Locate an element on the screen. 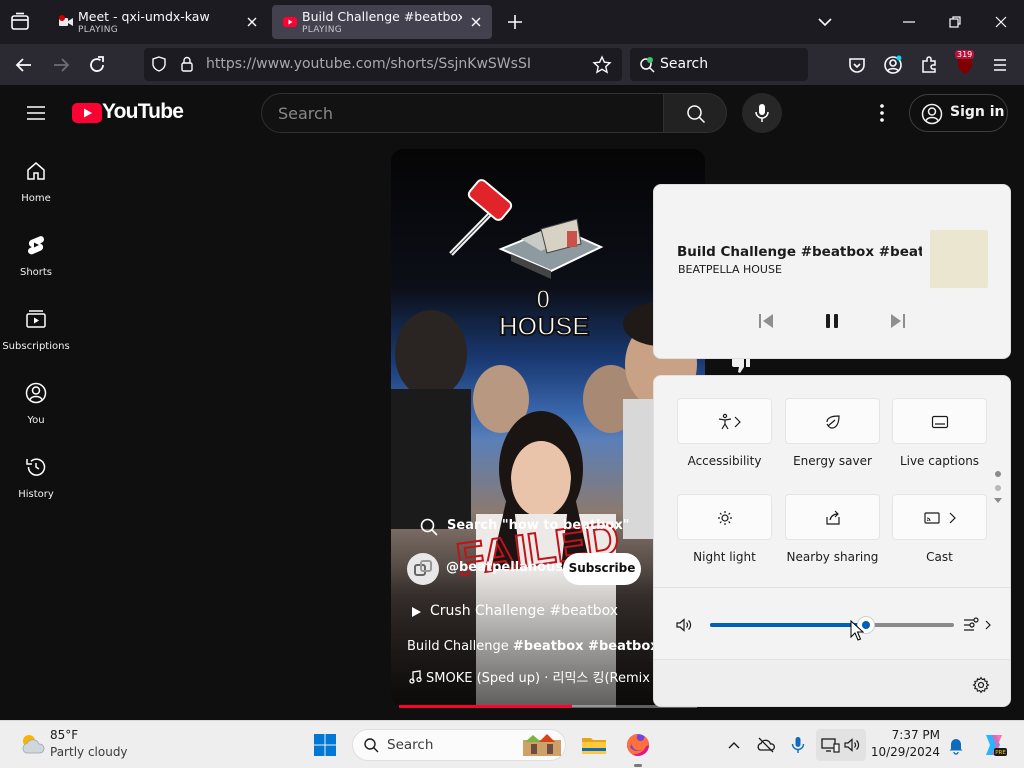 This screenshot has height=768, width=1024. media-thumbnail is located at coordinates (959, 259).